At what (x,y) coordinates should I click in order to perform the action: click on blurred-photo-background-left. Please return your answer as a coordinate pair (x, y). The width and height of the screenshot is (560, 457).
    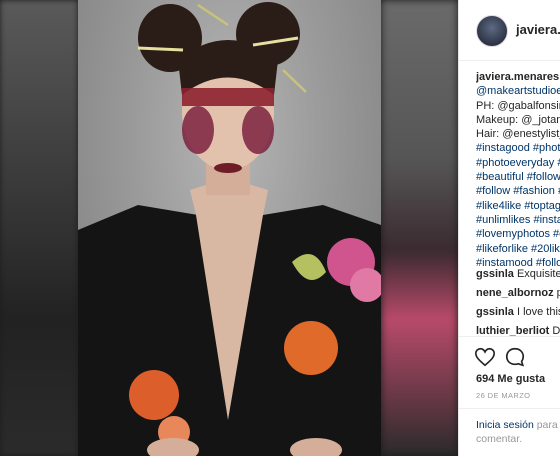
    Looking at the image, I should click on (39, 228).